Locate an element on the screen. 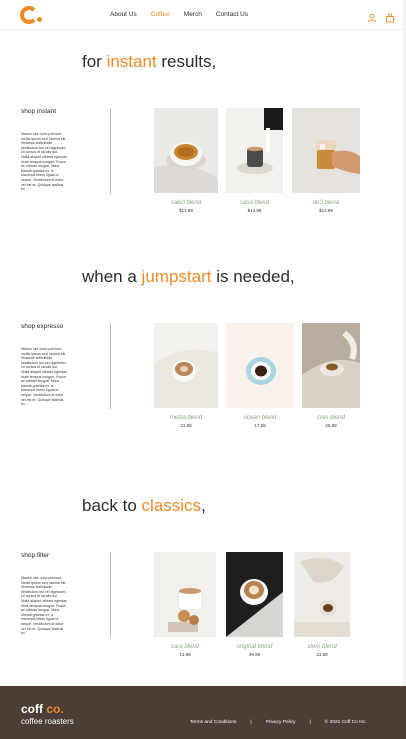  product-name: cakio blend is located at coordinates (186, 203).